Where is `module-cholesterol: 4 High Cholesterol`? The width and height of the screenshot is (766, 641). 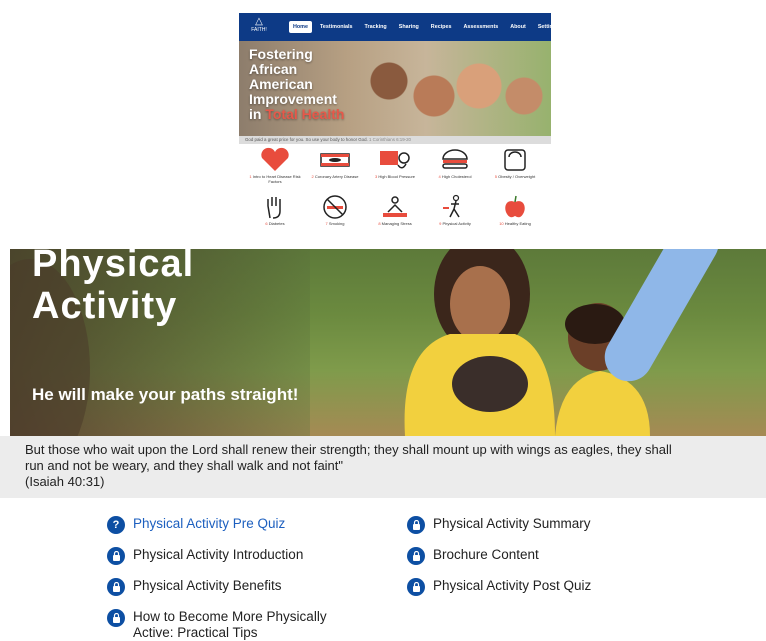
module-cholesterol: 4 High Cholesterol is located at coordinates (455, 169).